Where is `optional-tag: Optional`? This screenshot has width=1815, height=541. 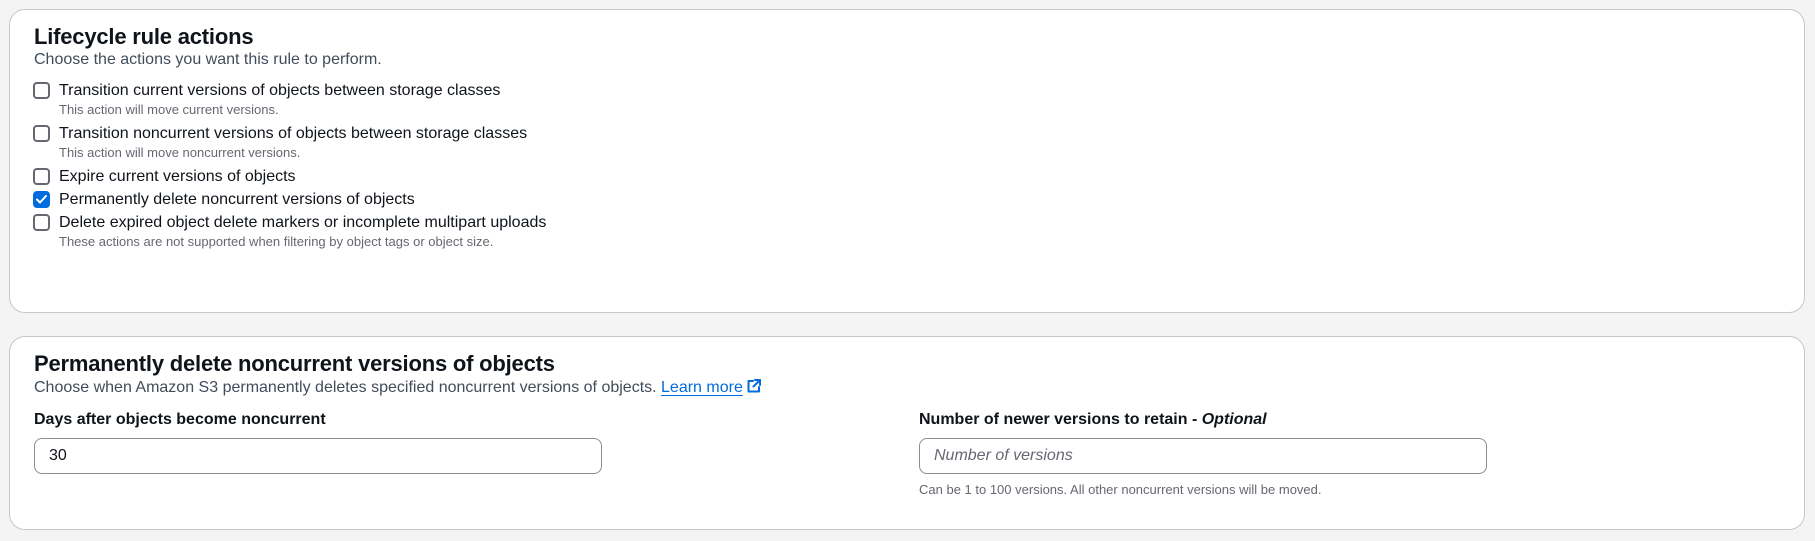
optional-tag: Optional is located at coordinates (1234, 419).